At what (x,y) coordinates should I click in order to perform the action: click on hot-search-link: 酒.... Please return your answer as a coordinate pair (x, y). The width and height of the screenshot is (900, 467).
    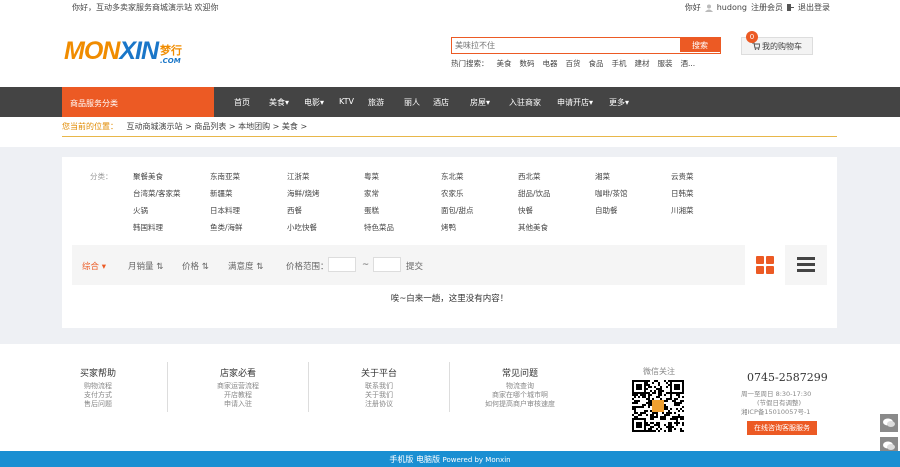
    Looking at the image, I should click on (688, 63).